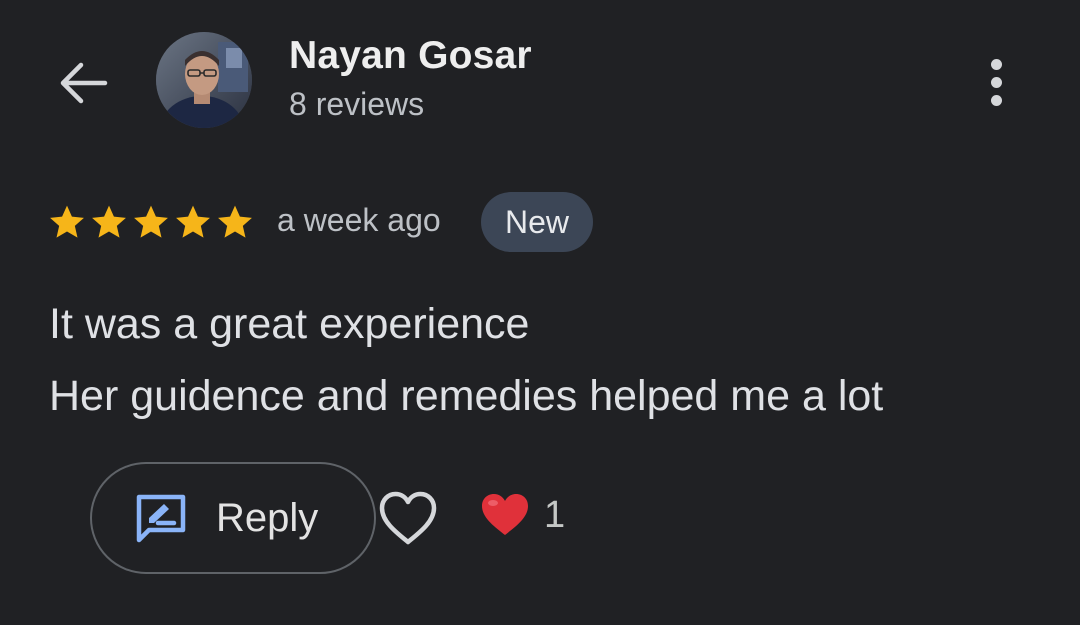 Image resolution: width=1080 pixels, height=625 pixels. What do you see at coordinates (537, 222) in the screenshot?
I see `new-badge: New` at bounding box center [537, 222].